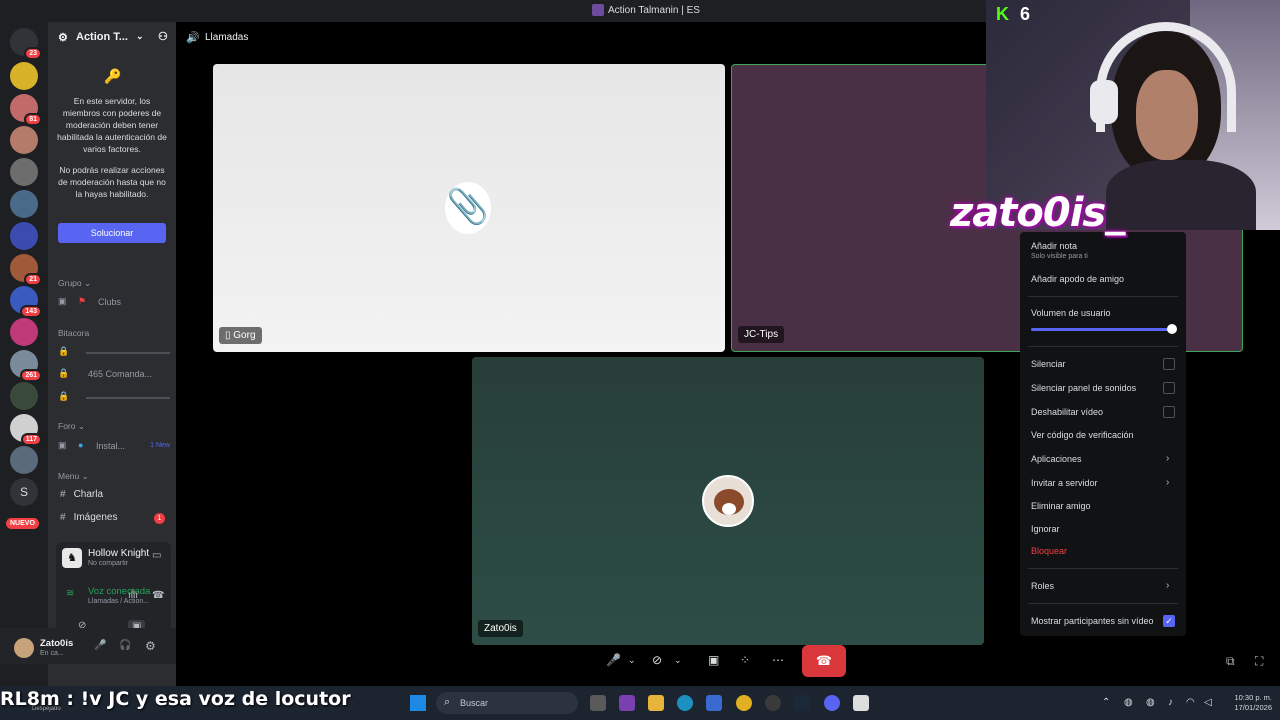 The height and width of the screenshot is (720, 1280). Describe the element at coordinates (1169, 621) in the screenshot. I see `show-no-video-checkbox: ✓` at that location.